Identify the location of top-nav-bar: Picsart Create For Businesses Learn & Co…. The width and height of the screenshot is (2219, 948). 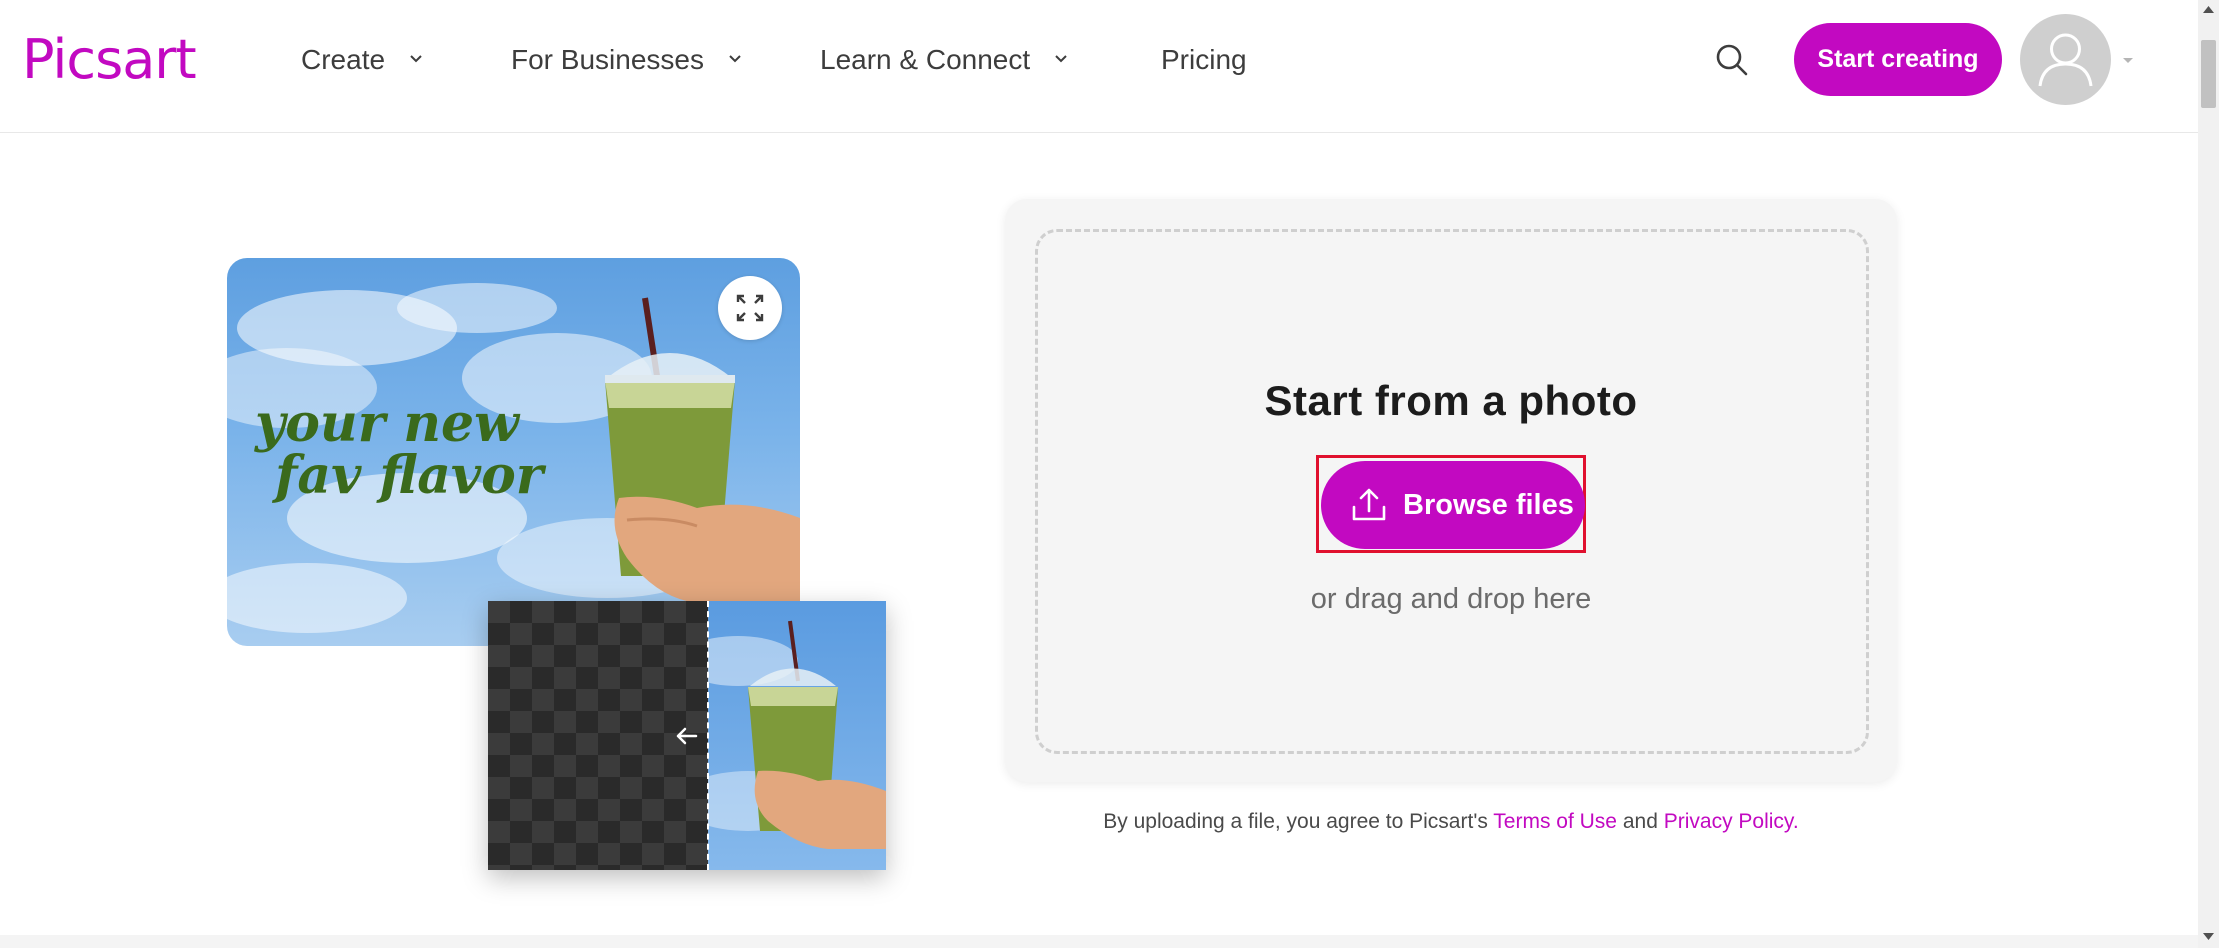
(1099, 66).